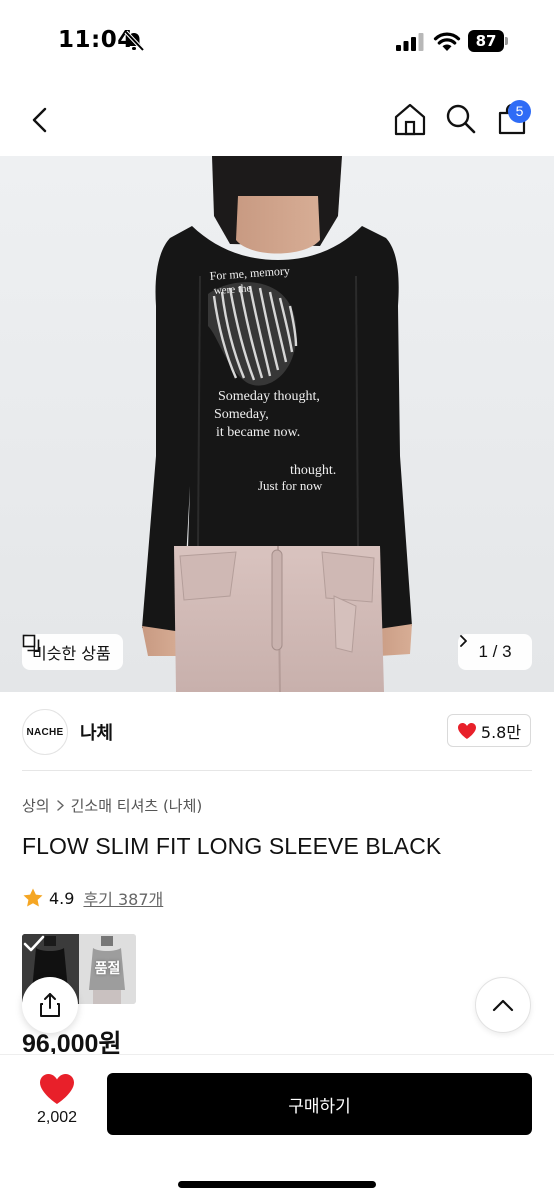 The image size is (554, 1200). Describe the element at coordinates (466, 730) in the screenshot. I see `heart-icon` at that location.